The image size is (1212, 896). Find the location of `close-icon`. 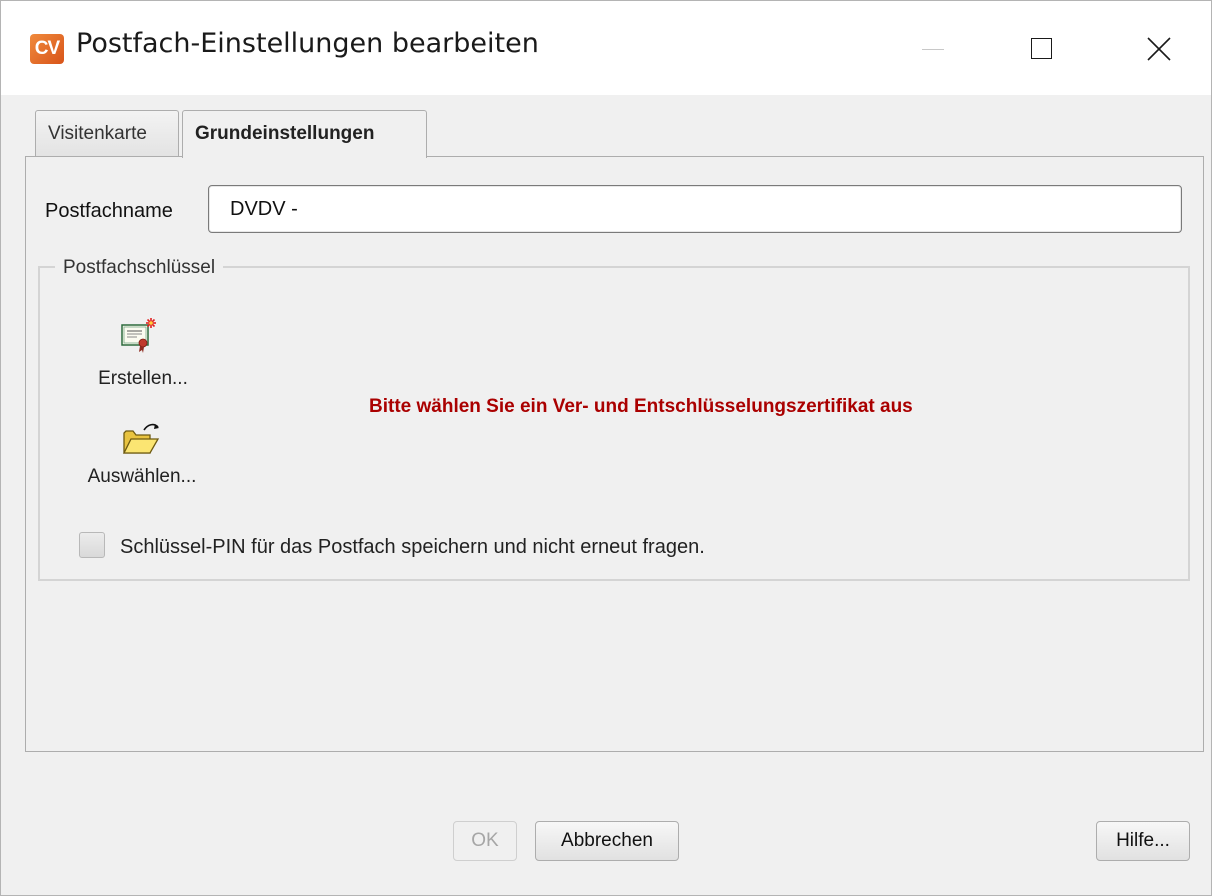

close-icon is located at coordinates (1159, 49).